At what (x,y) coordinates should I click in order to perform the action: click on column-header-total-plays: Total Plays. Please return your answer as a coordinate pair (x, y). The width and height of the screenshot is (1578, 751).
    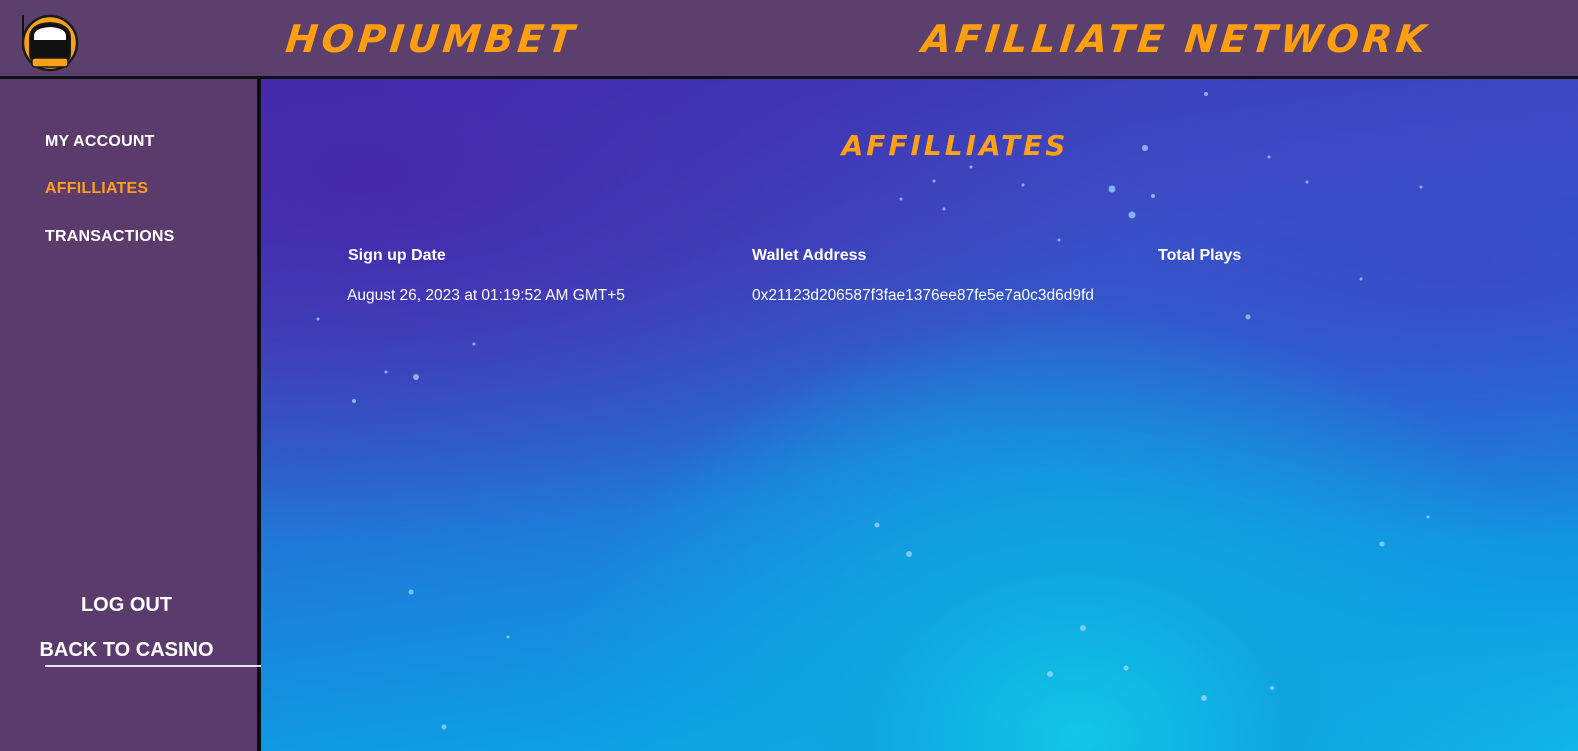
    Looking at the image, I should click on (1200, 255).